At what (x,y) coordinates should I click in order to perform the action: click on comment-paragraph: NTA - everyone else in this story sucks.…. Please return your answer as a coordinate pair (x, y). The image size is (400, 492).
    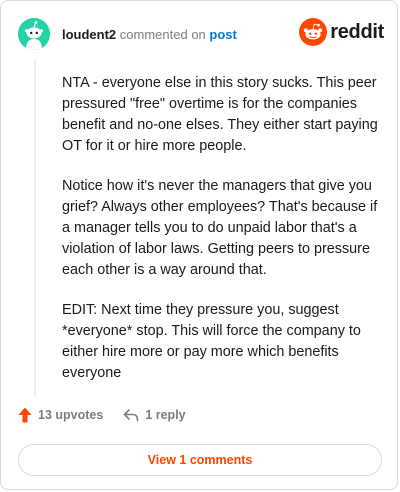
    Looking at the image, I should click on (220, 114).